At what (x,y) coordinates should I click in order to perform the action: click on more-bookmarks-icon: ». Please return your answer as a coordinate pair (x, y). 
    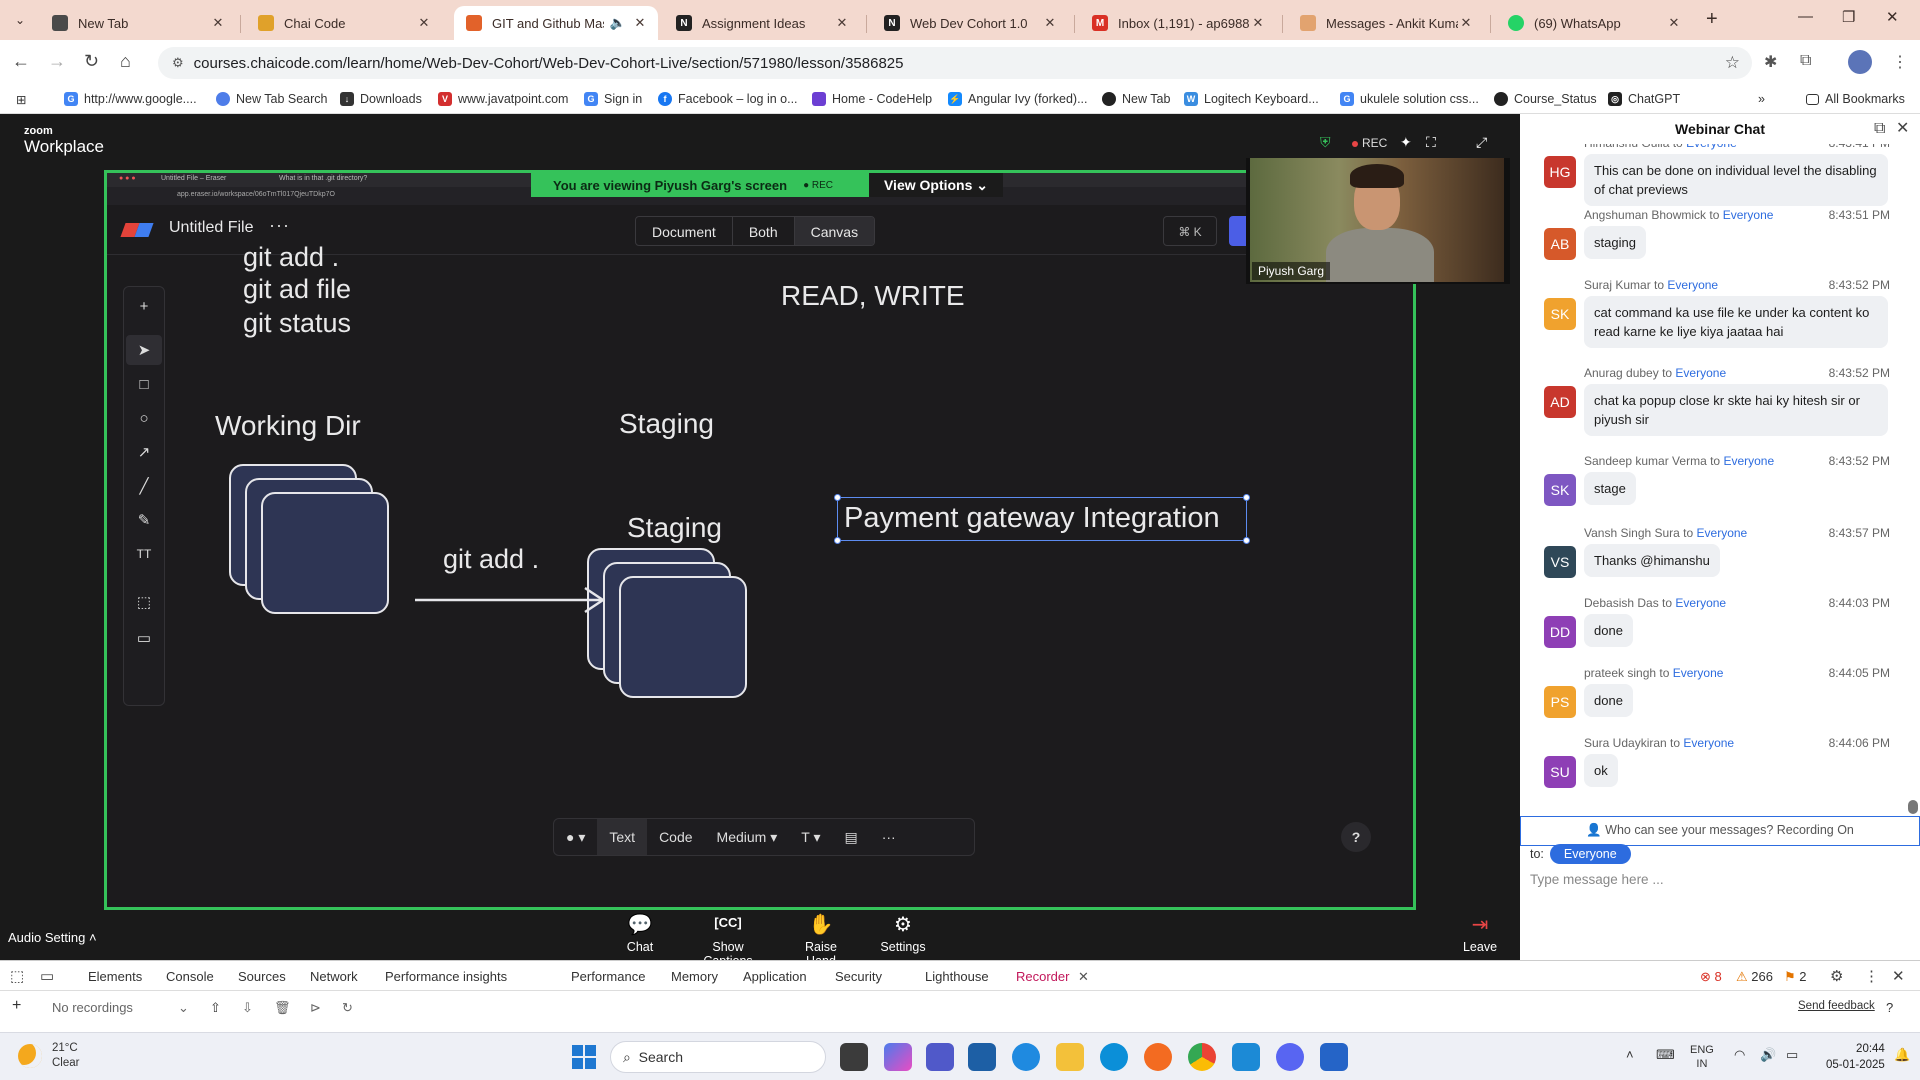
    Looking at the image, I should click on (1761, 99).